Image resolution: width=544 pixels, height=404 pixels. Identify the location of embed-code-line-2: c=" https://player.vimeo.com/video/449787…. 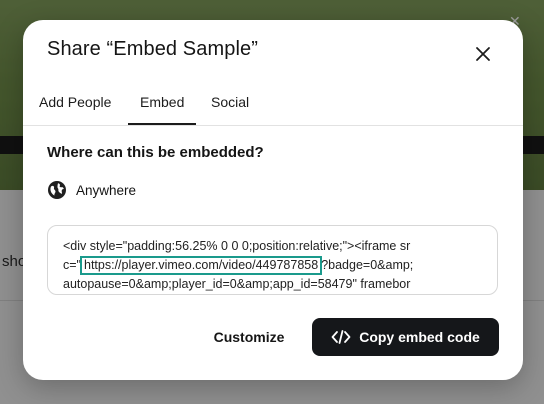
(275, 265).